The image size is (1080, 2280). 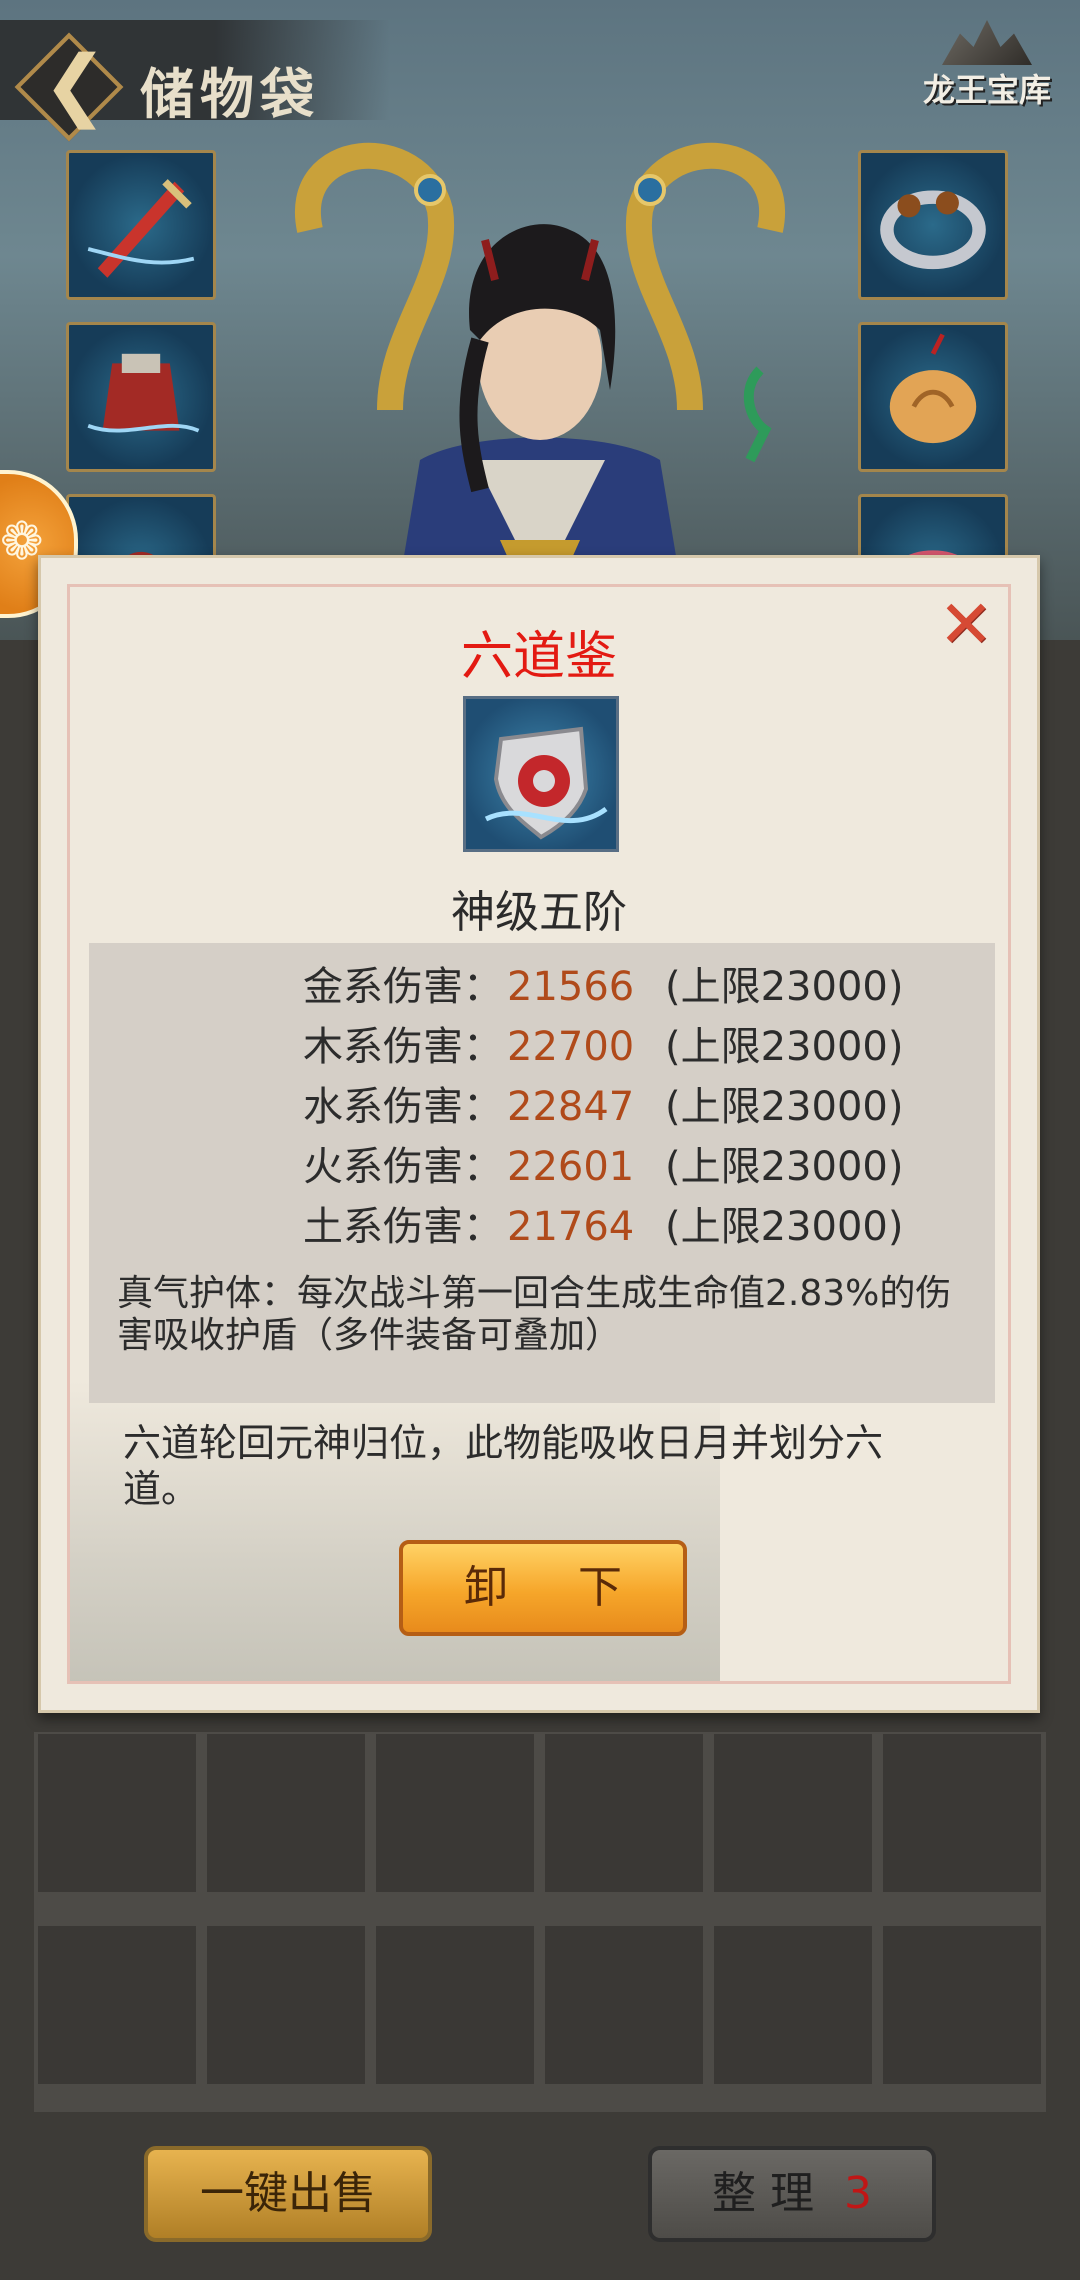 I want to click on item-icon-frame, so click(x=541, y=774).